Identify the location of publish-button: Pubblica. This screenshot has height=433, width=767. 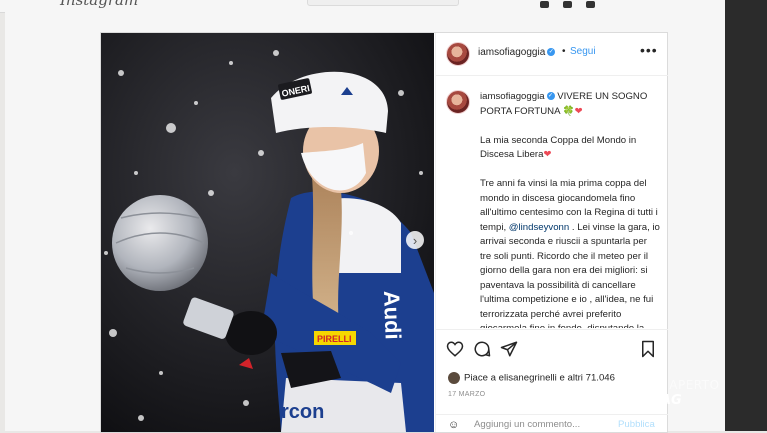
(636, 424).